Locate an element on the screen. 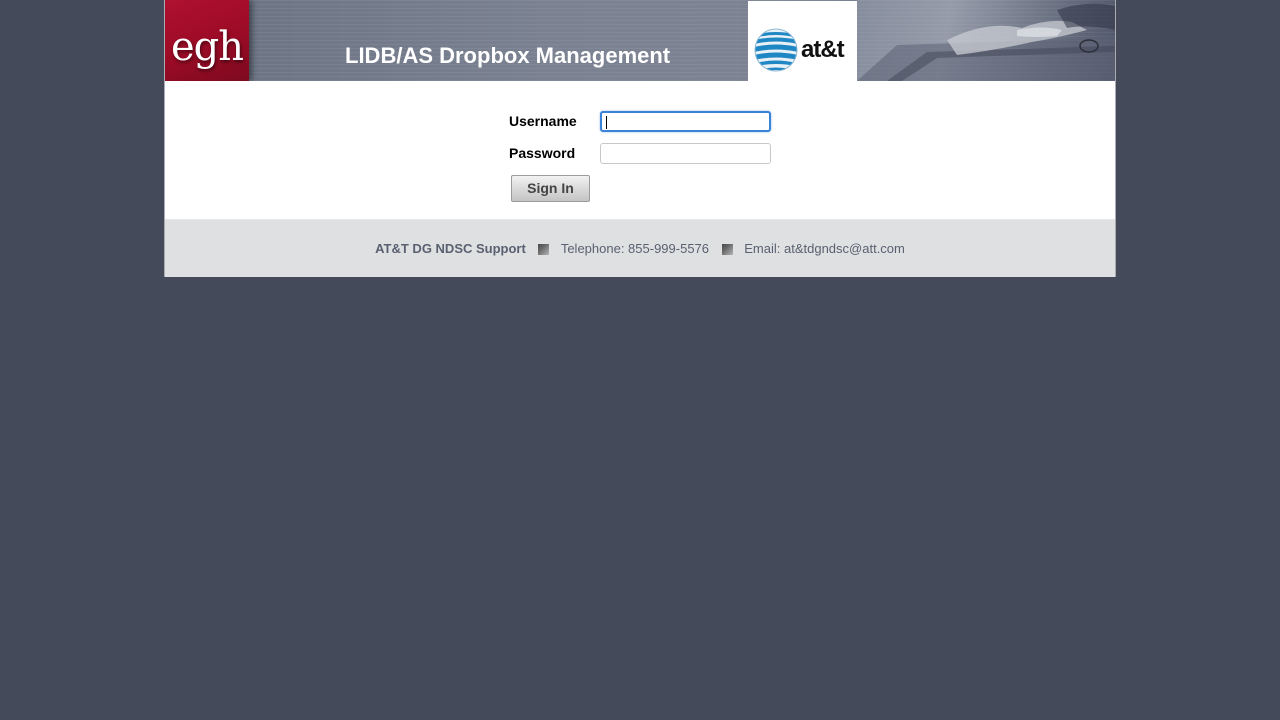  text-caret is located at coordinates (606, 122).